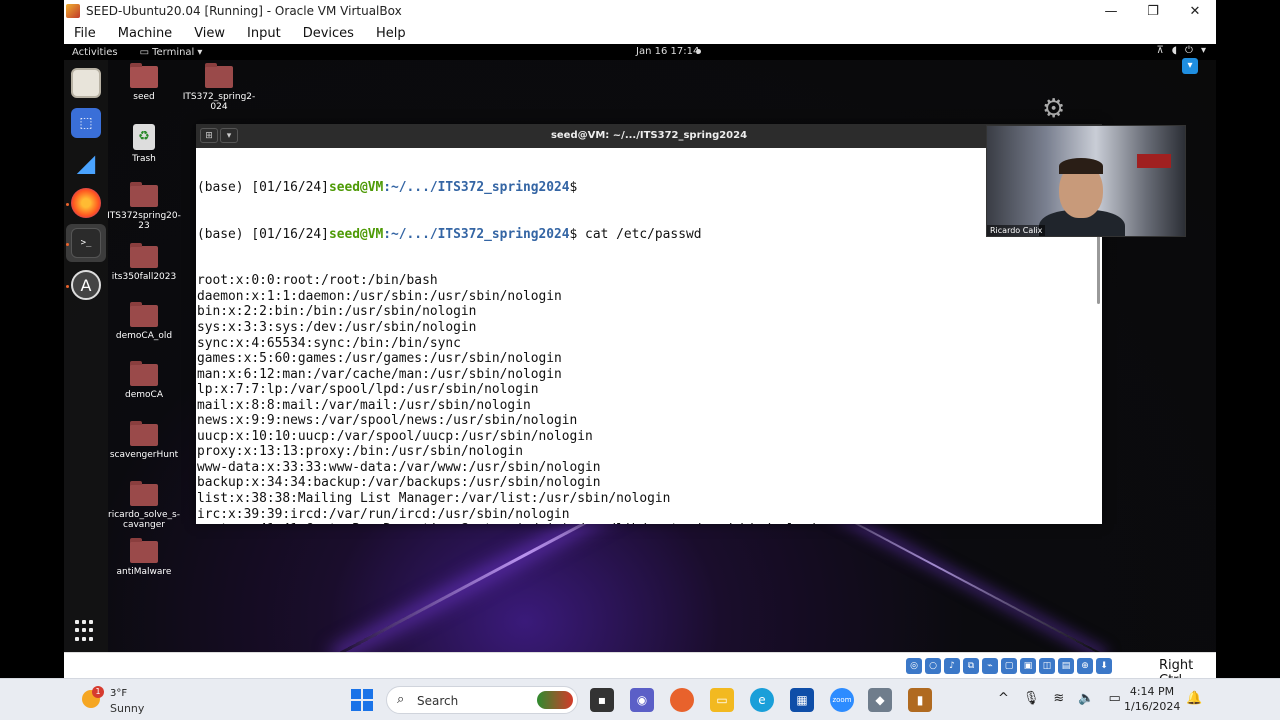 The height and width of the screenshot is (720, 1280). What do you see at coordinates (73, 11) in the screenshot?
I see `virtualbox-icon` at bounding box center [73, 11].